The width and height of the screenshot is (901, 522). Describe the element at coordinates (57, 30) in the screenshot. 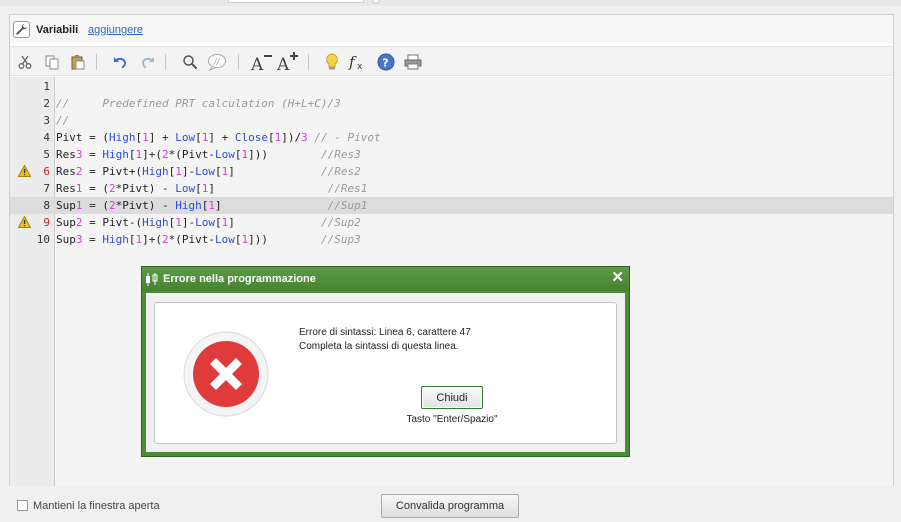

I see `variables-title: Variabili` at that location.